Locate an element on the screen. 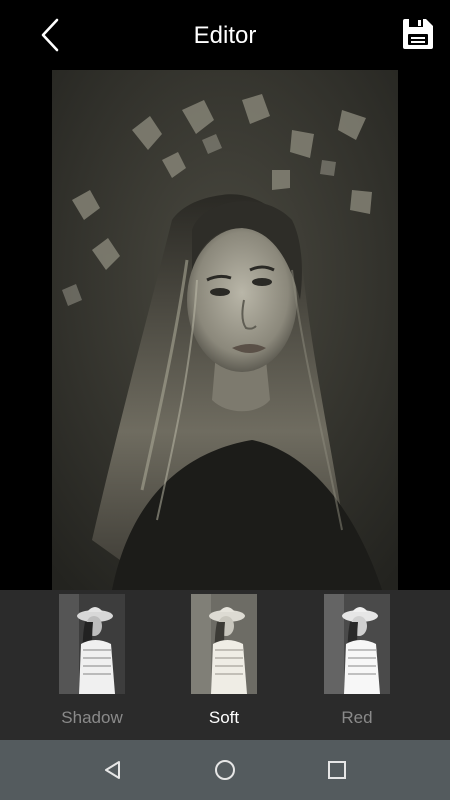  nav-home-button is located at coordinates (225, 770).